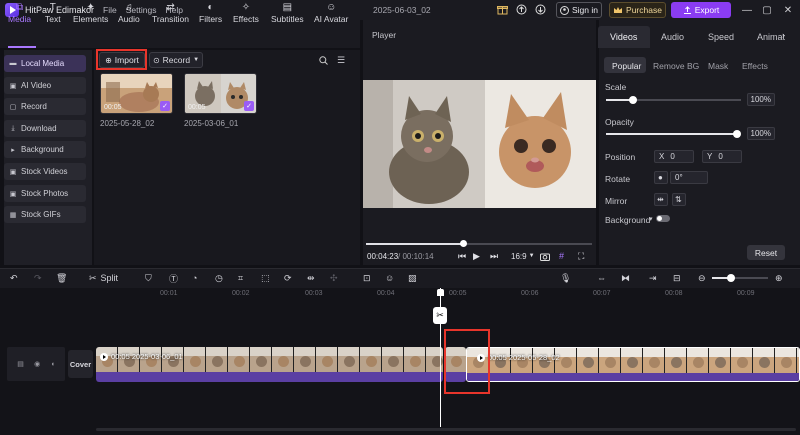 The height and width of the screenshot is (435, 800). I want to click on sidebar-item-download: ⤓ Download, so click(45, 128).